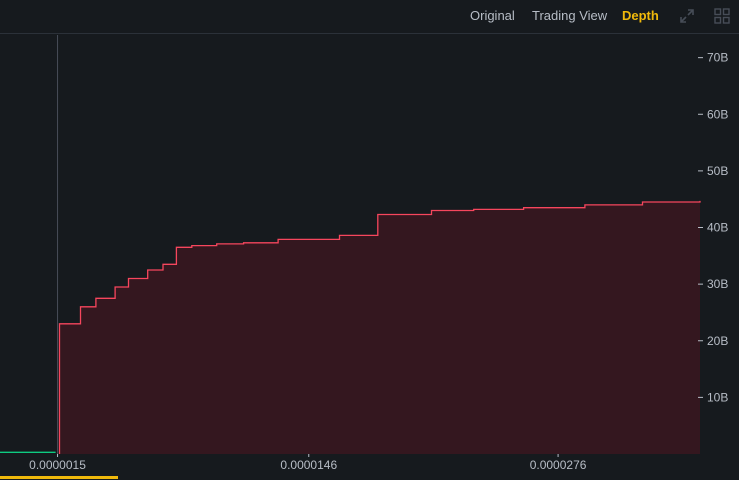 The image size is (739, 480). Describe the element at coordinates (717, 228) in the screenshot. I see `y-tick-label: 40B` at that location.